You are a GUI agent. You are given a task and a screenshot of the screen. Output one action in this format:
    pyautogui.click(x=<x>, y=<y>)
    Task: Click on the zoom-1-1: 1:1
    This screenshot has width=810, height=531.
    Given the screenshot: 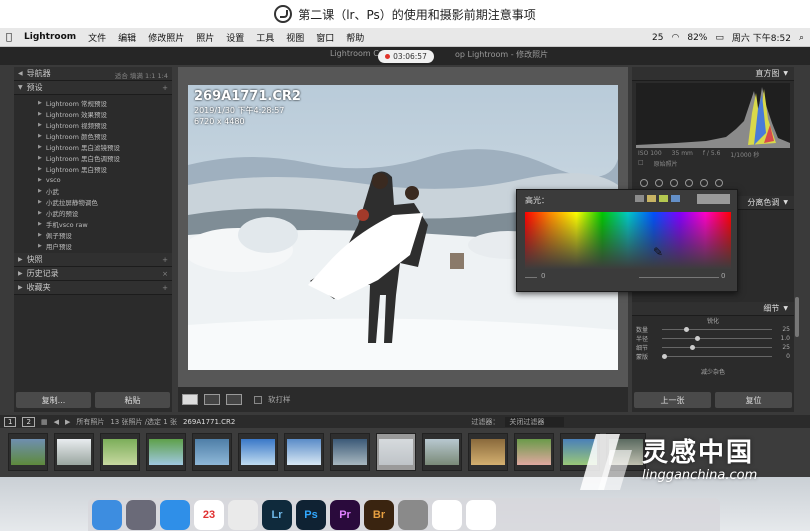 What is the action you would take?
    pyautogui.click(x=150, y=76)
    